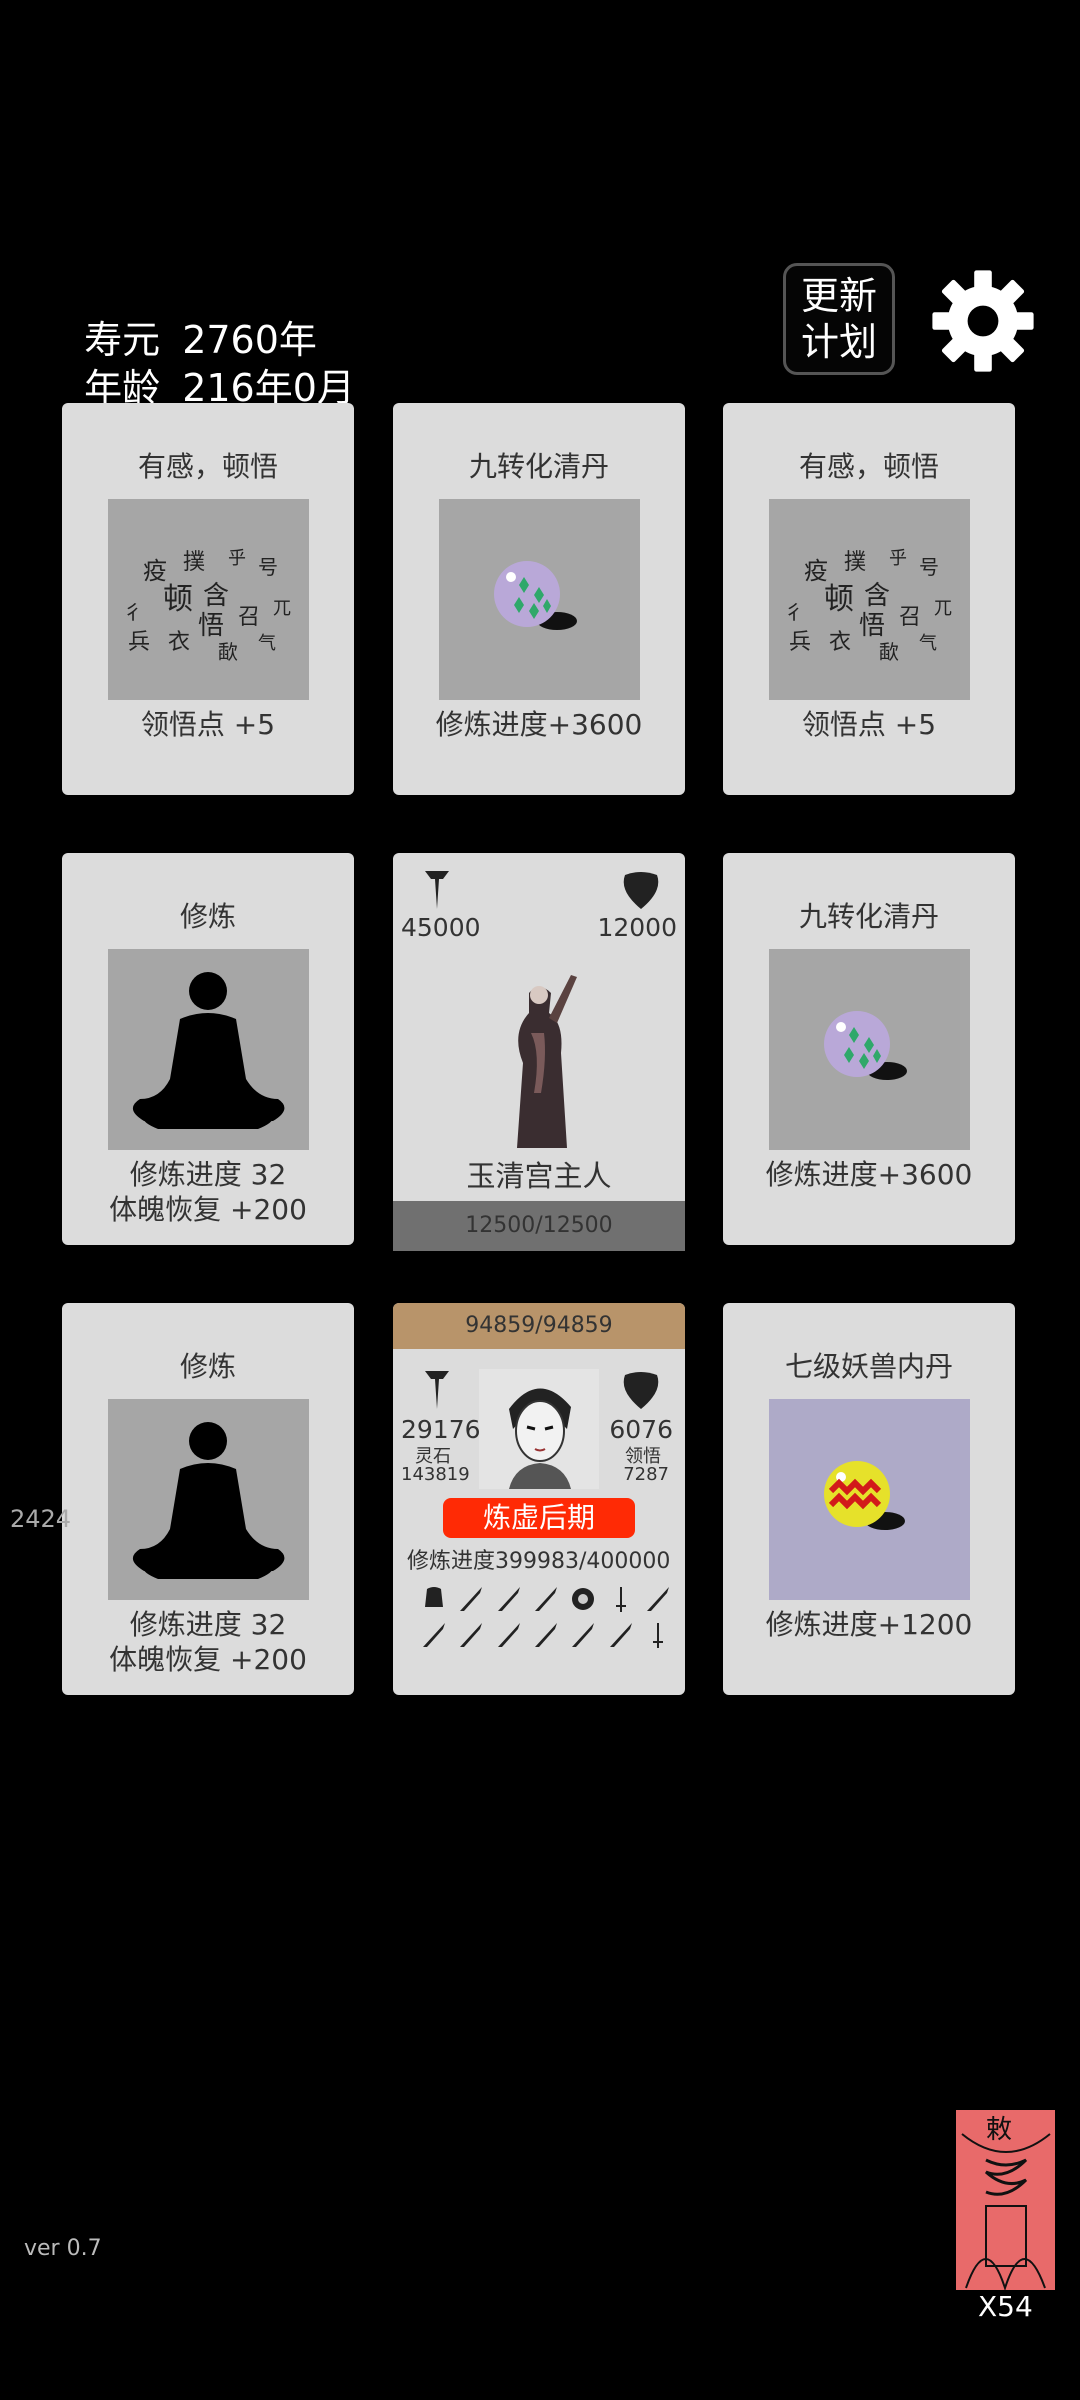  Describe the element at coordinates (207, 362) in the screenshot. I see `age-stat: 年龄 216年0月` at that location.